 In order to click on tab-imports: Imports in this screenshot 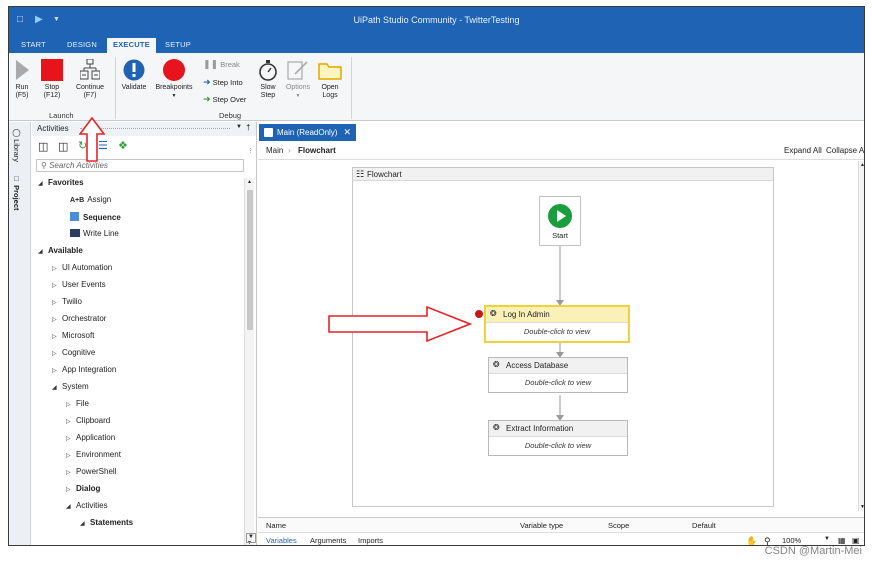, I will do `click(370, 540)`.